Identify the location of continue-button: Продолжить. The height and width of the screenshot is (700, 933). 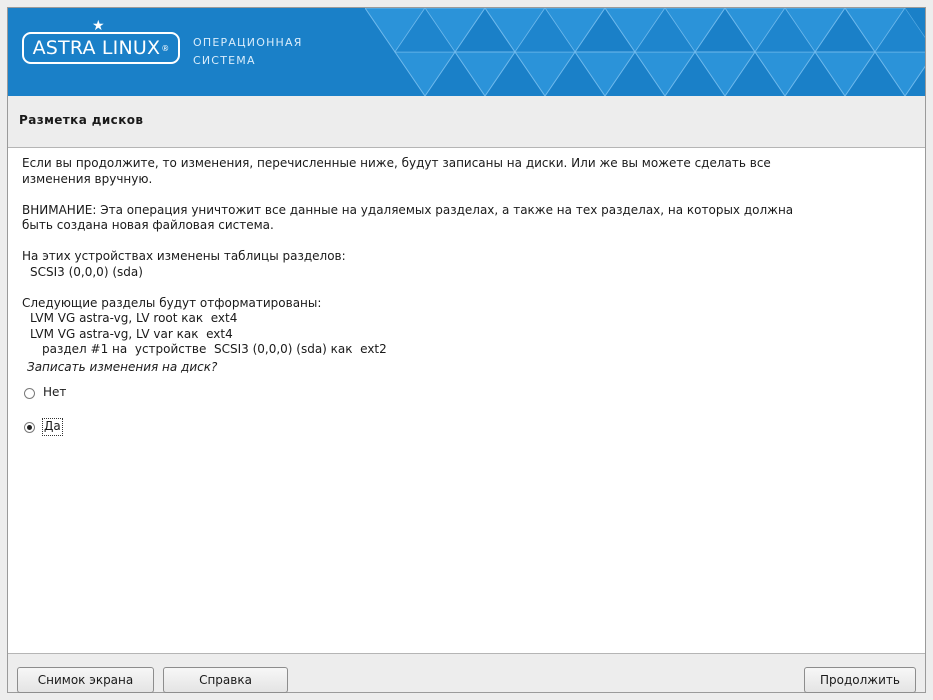
(860, 680).